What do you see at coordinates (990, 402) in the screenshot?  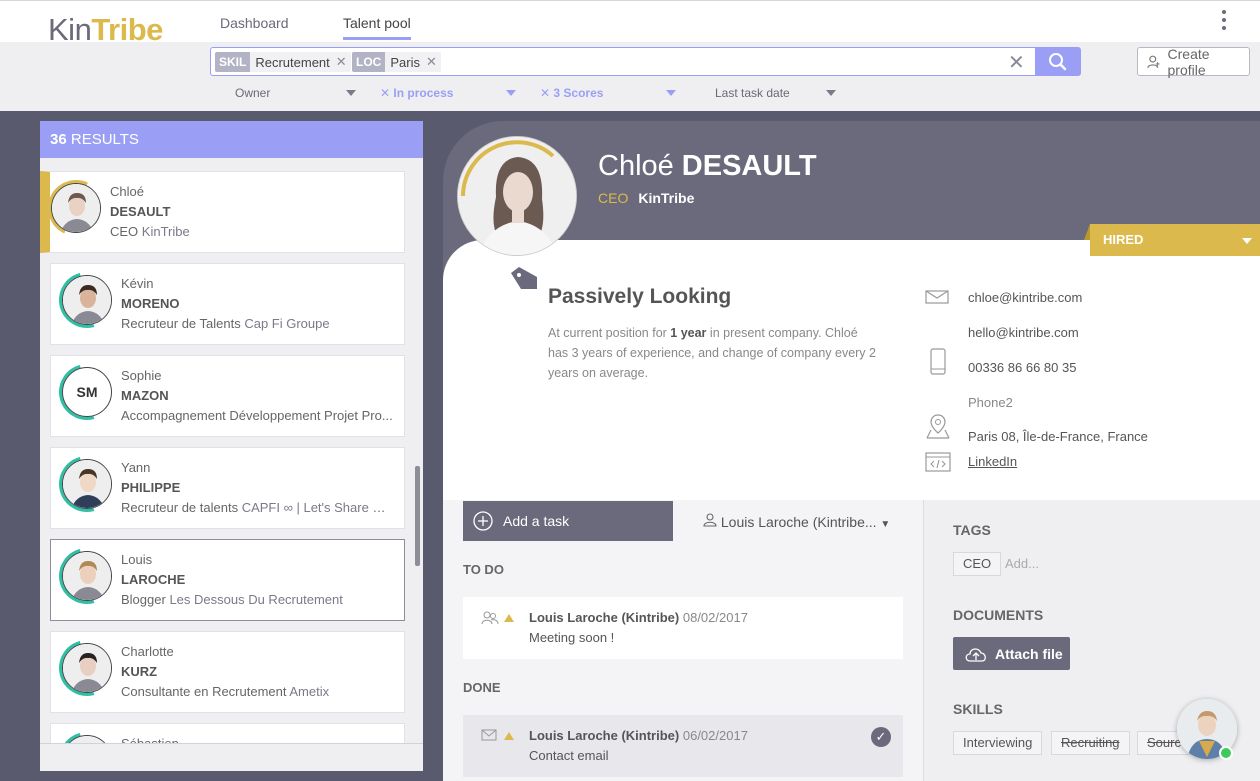 I see `phone2-field: Phone2` at bounding box center [990, 402].